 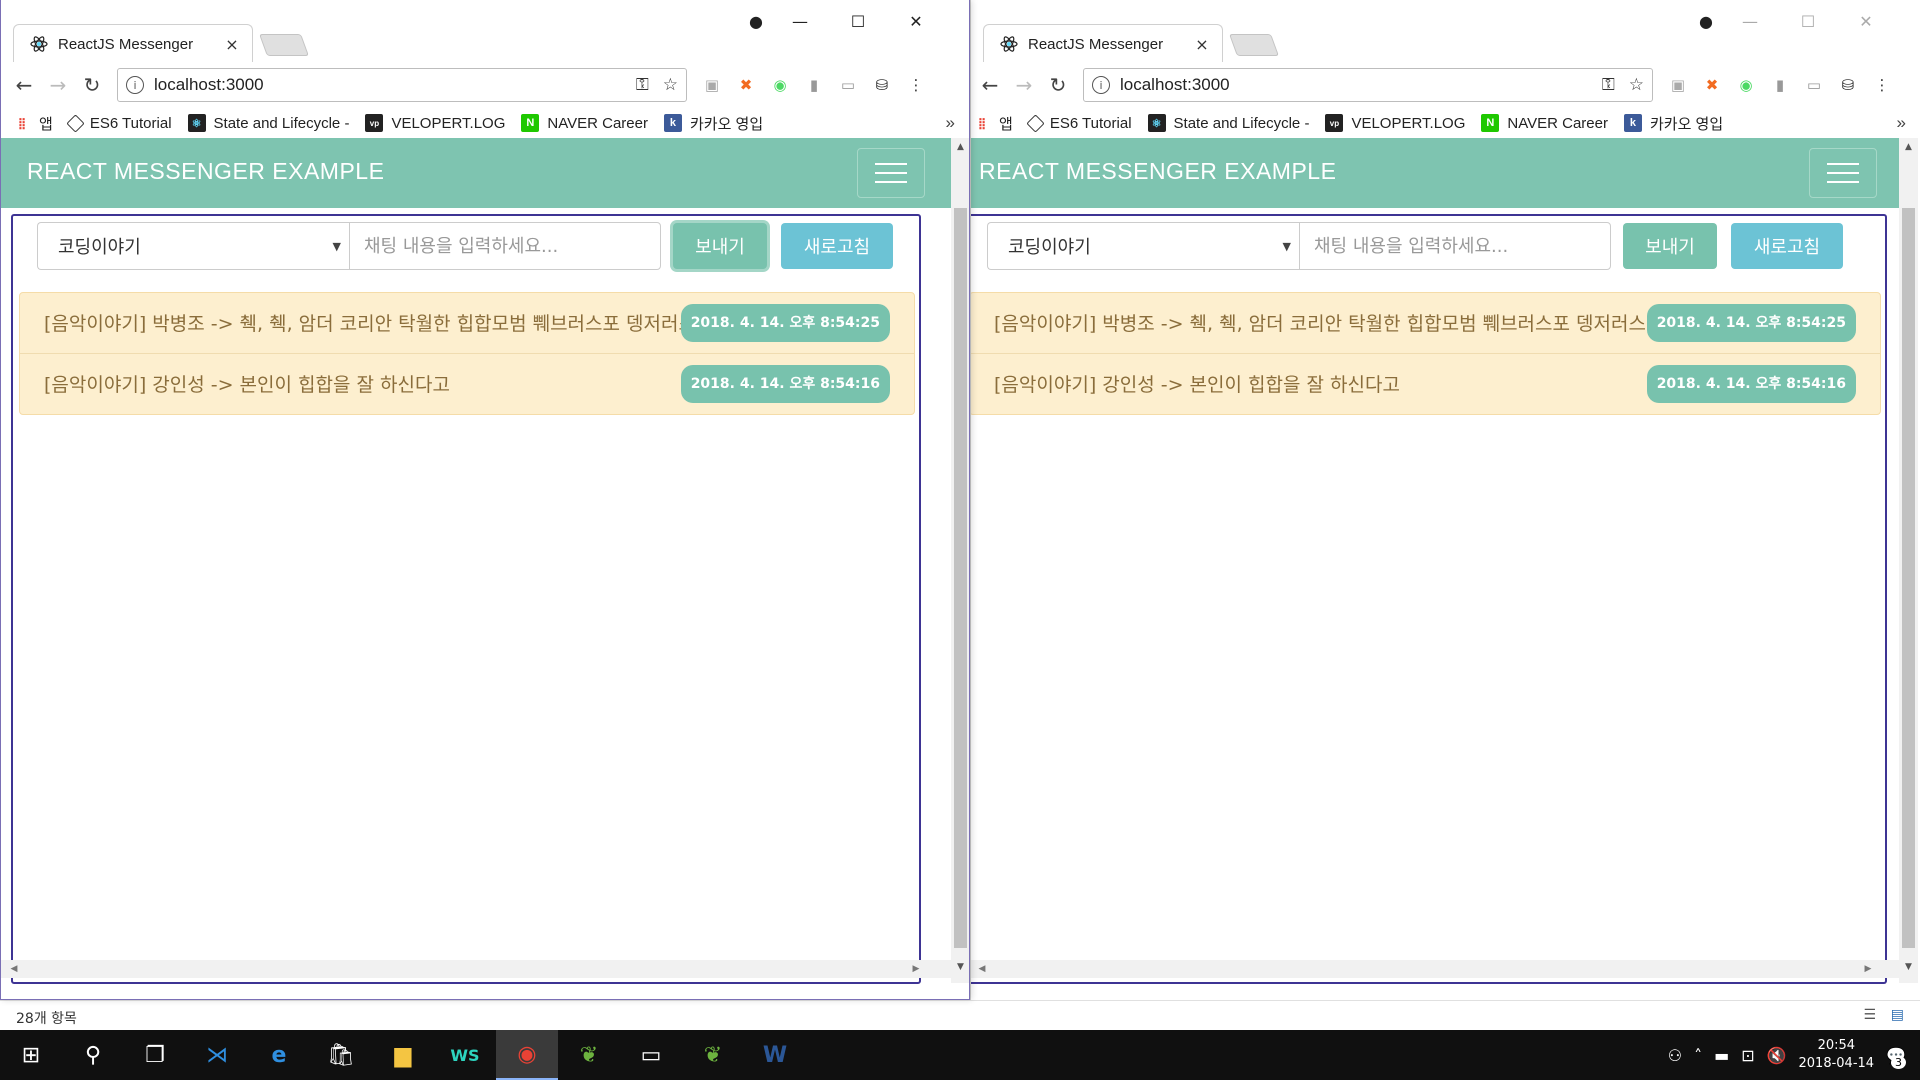 What do you see at coordinates (1869, 1015) in the screenshot?
I see `details-view-icon: ☰` at bounding box center [1869, 1015].